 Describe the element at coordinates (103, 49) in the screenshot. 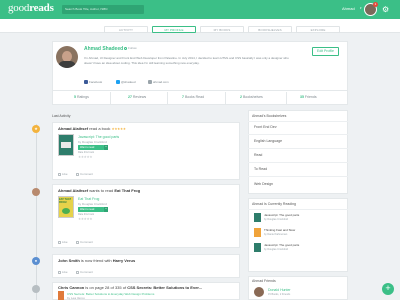

I see `profile-name: Ahmad Shadeed` at that location.